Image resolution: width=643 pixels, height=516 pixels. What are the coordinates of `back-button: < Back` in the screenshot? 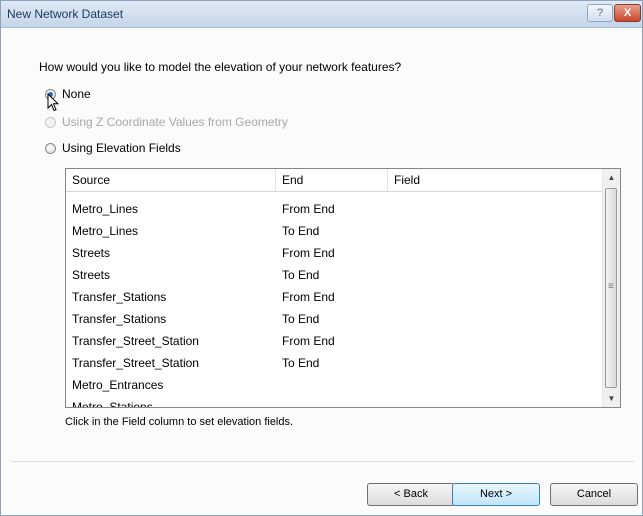 It's located at (411, 494).